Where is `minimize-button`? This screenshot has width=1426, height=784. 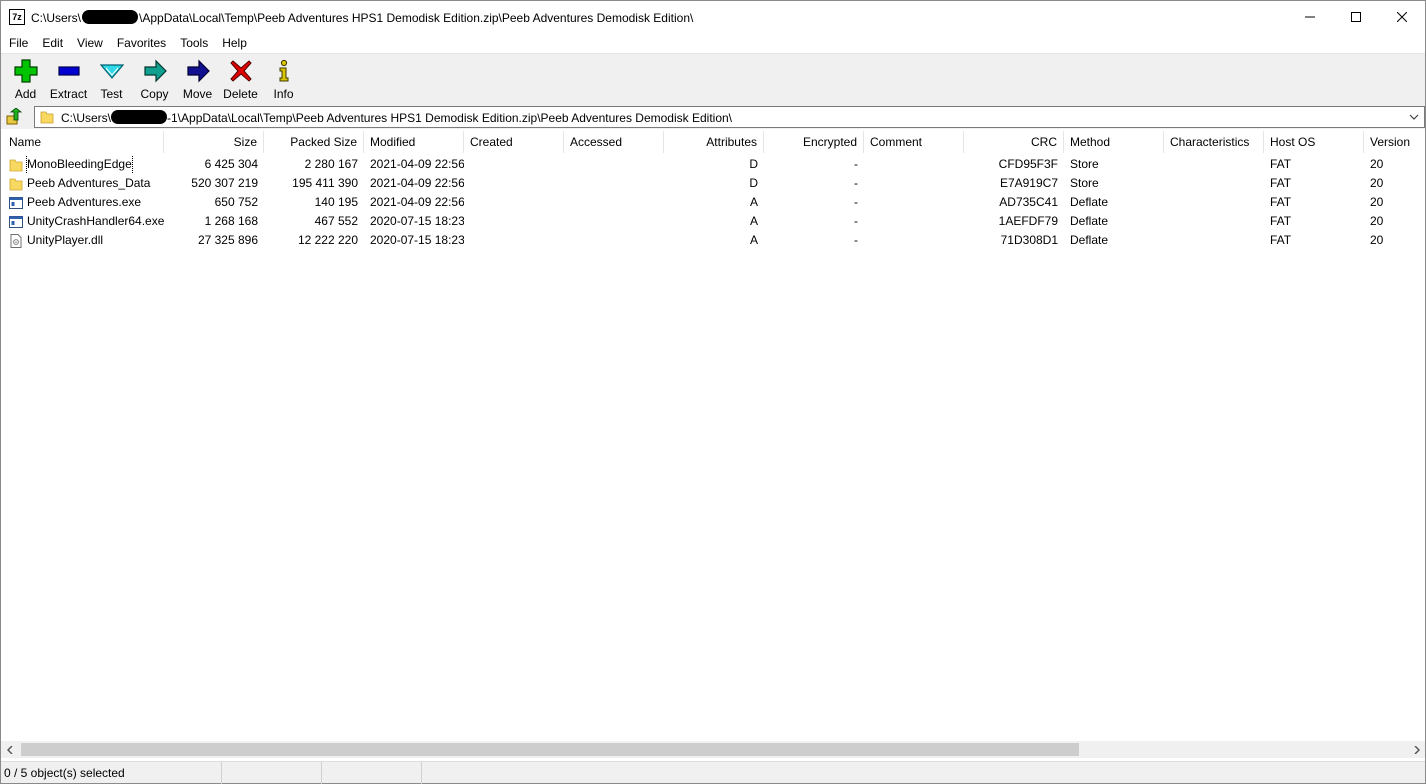
minimize-button is located at coordinates (1310, 17).